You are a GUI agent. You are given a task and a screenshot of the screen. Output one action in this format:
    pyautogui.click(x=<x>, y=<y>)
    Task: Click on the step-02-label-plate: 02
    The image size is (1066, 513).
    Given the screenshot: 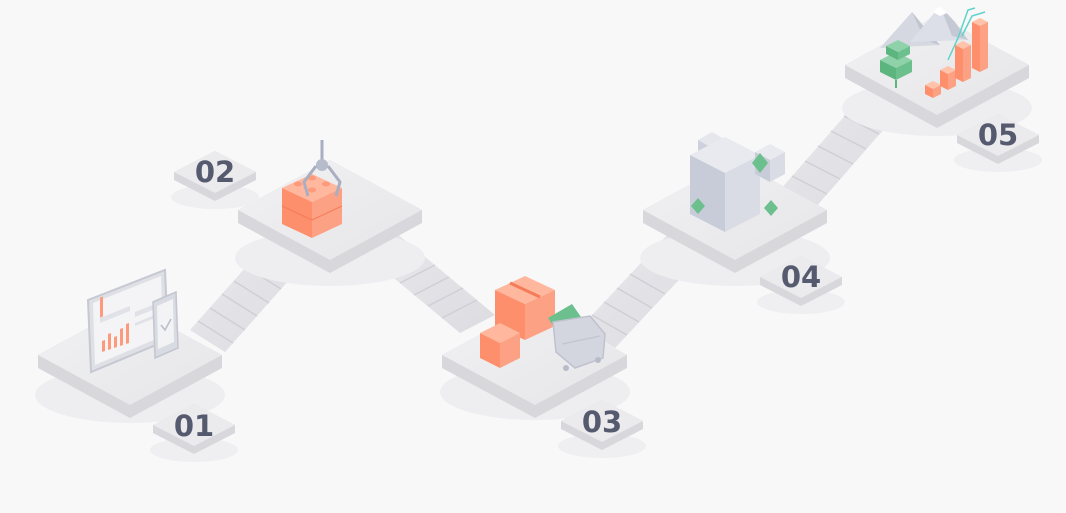 What is the action you would take?
    pyautogui.click(x=215, y=180)
    